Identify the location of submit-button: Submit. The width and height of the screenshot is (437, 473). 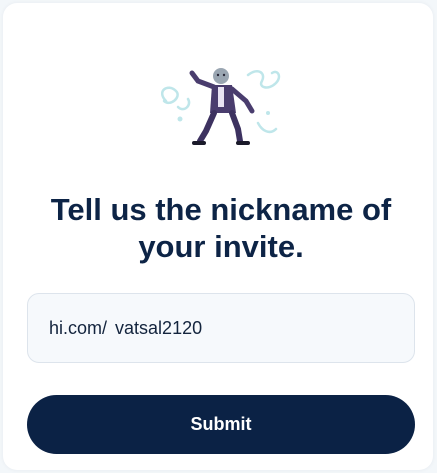
(221, 424).